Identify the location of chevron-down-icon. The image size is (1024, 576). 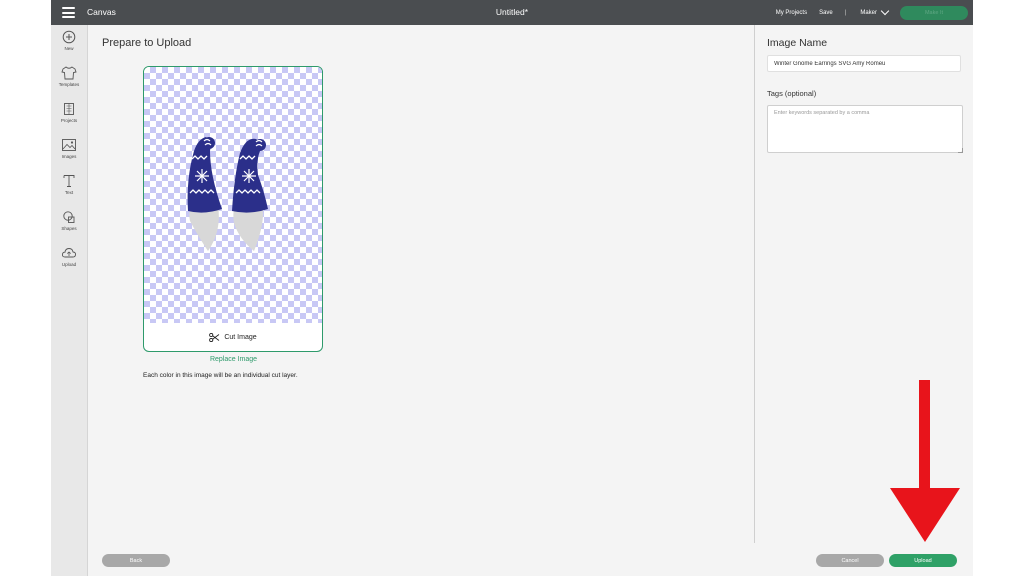
(885, 11).